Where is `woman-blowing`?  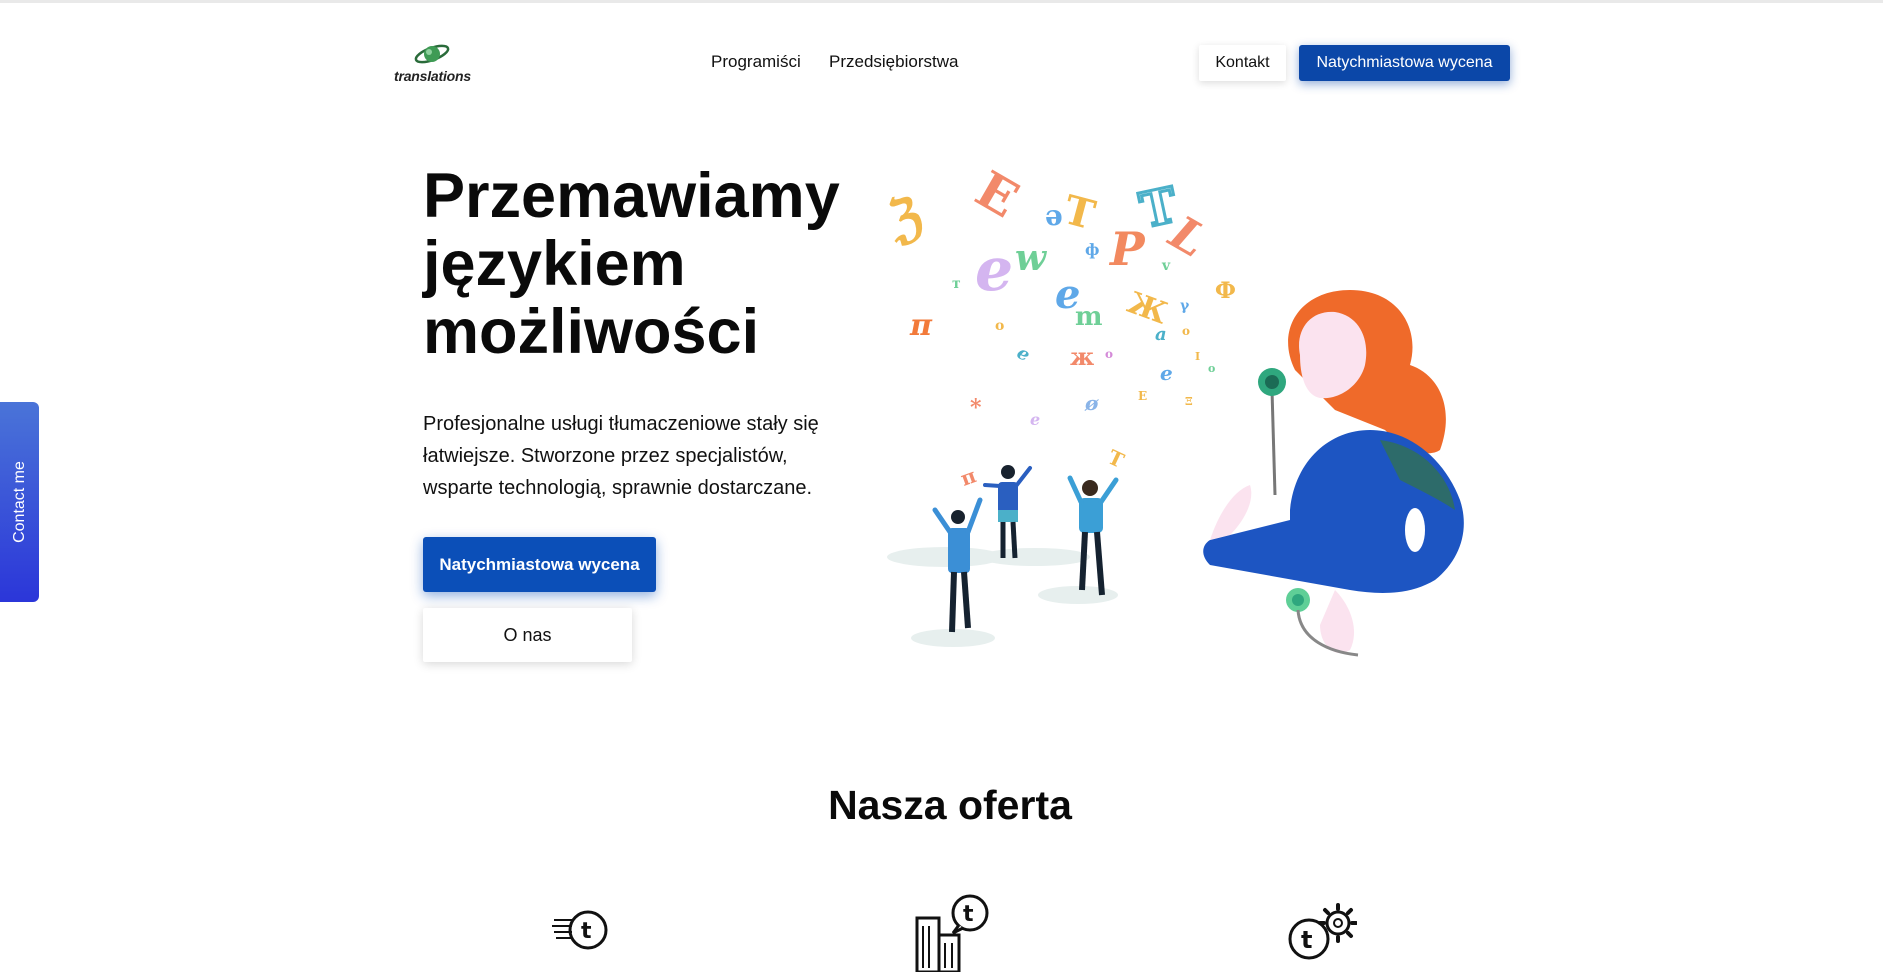
woman-blowing is located at coordinates (1333, 473).